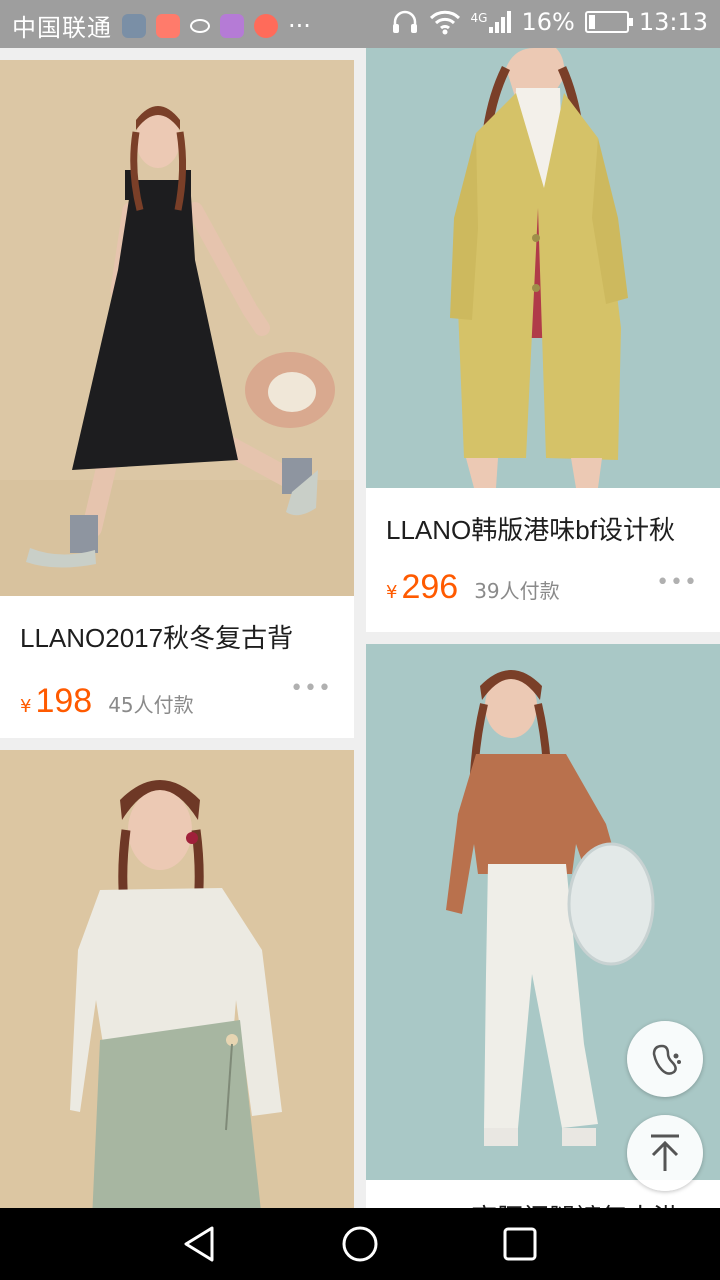  I want to click on headphones-icon, so click(404, 21).